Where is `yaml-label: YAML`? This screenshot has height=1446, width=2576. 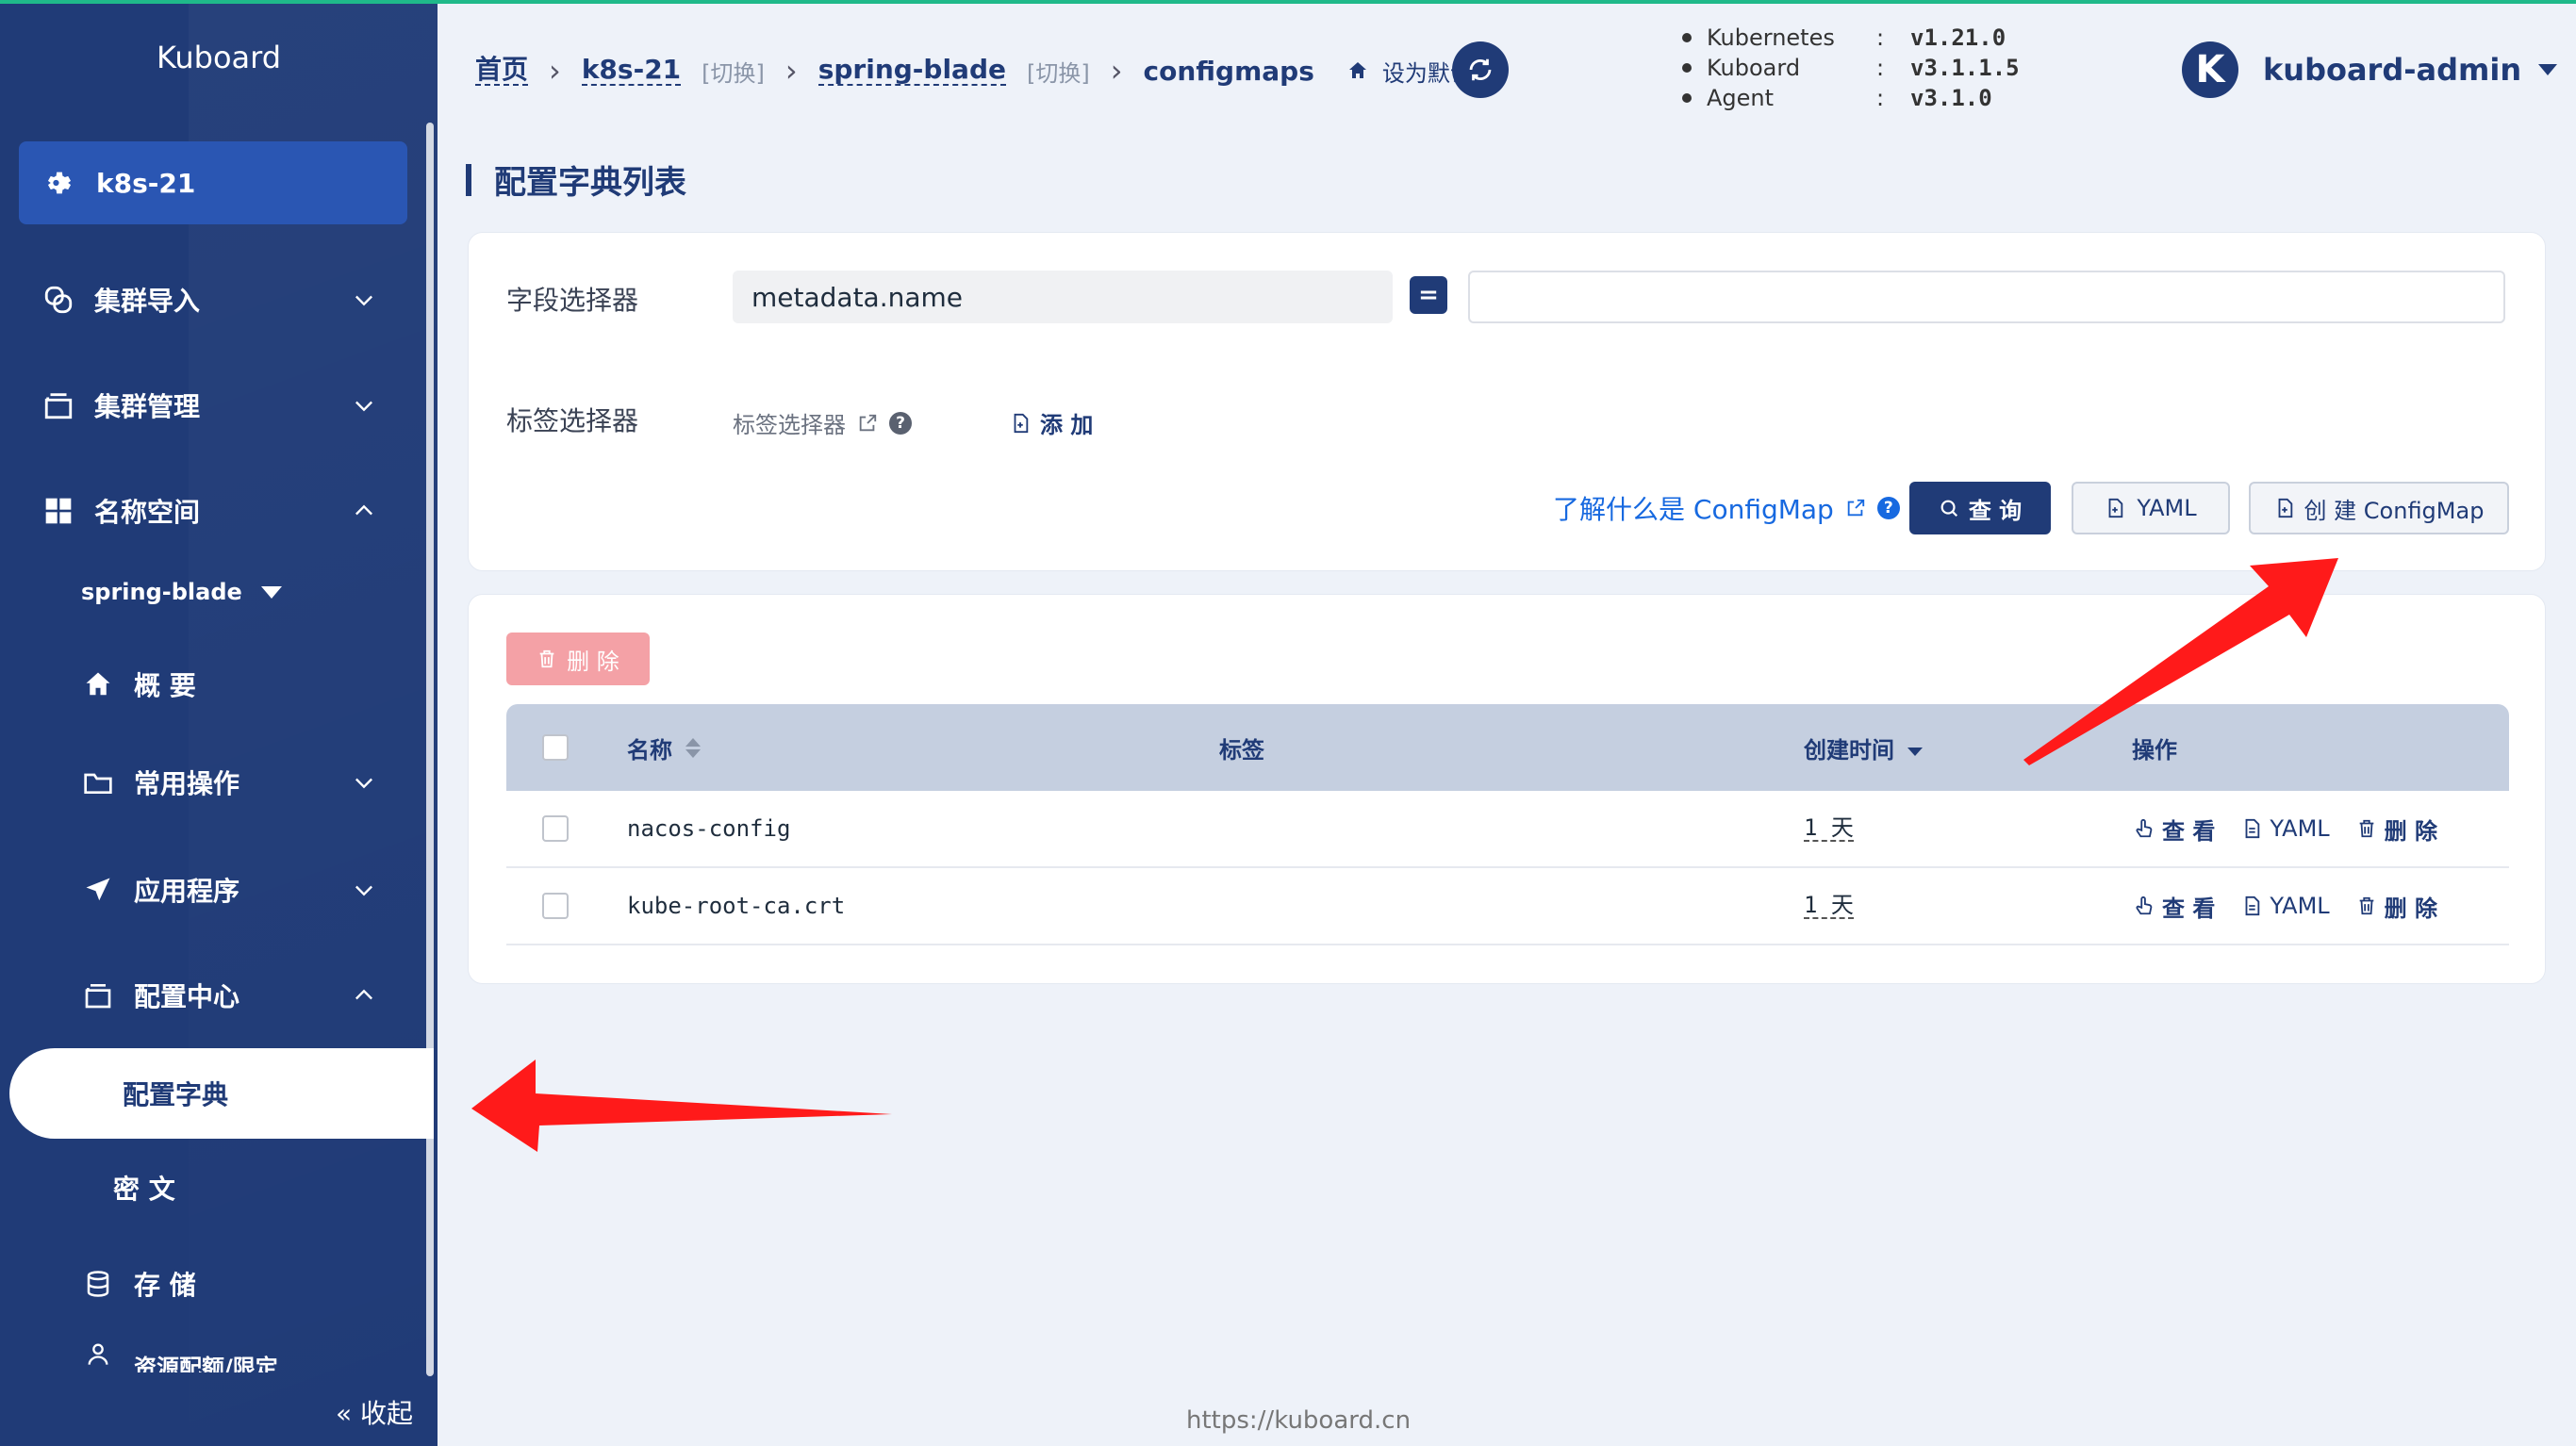
yaml-label: YAML is located at coordinates (2167, 508).